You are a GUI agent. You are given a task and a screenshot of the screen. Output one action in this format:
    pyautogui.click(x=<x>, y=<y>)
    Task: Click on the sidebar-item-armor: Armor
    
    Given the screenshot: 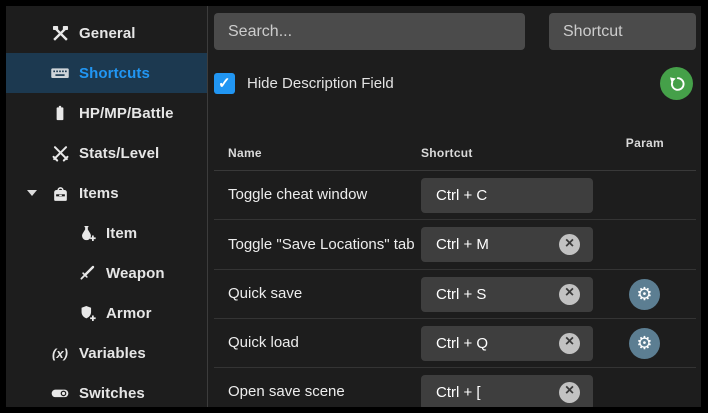 What is the action you would take?
    pyautogui.click(x=106, y=313)
    